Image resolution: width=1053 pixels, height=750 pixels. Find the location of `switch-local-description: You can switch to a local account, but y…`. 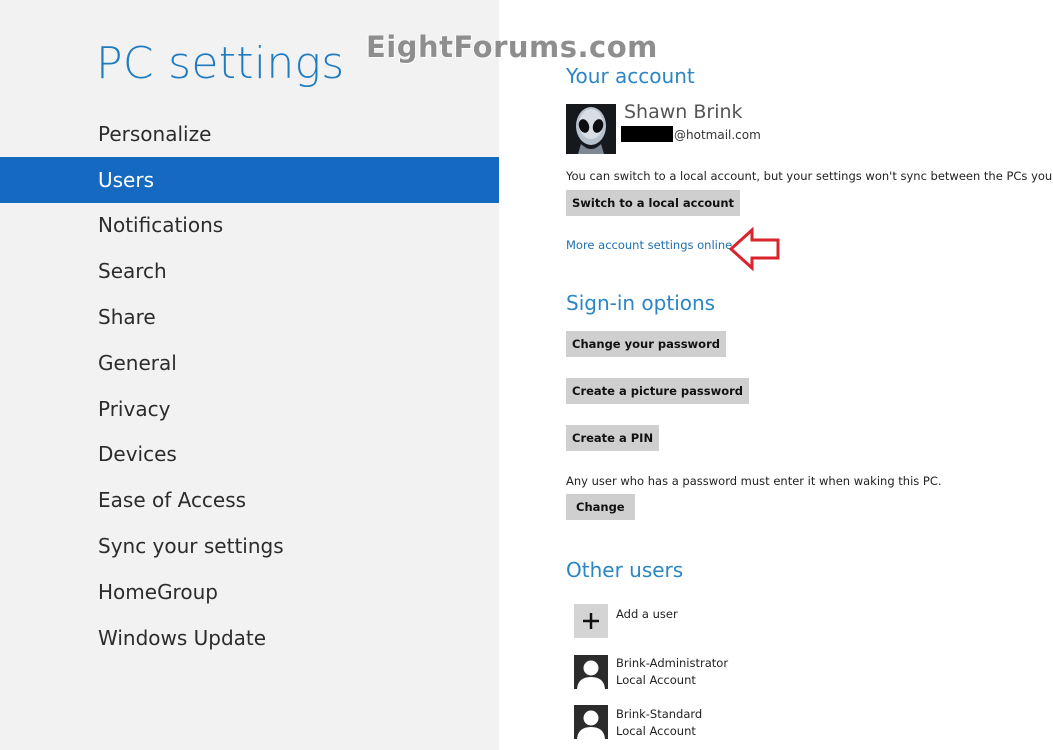

switch-local-description: You can switch to a local account, but y… is located at coordinates (809, 176).